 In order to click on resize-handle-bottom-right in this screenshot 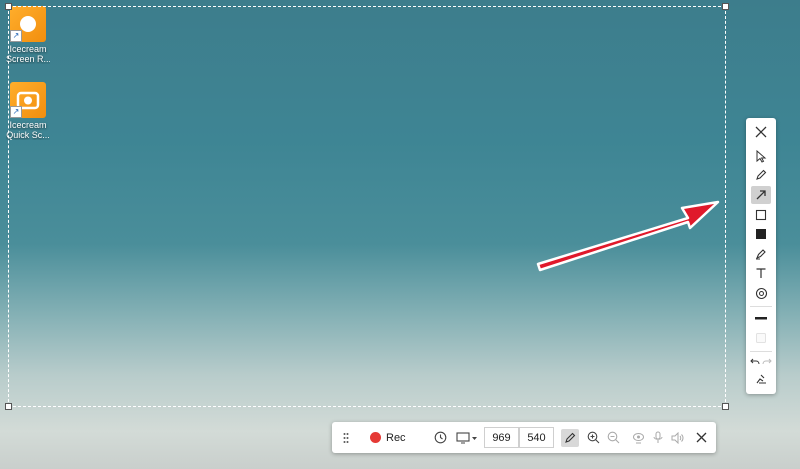, I will do `click(725, 406)`.